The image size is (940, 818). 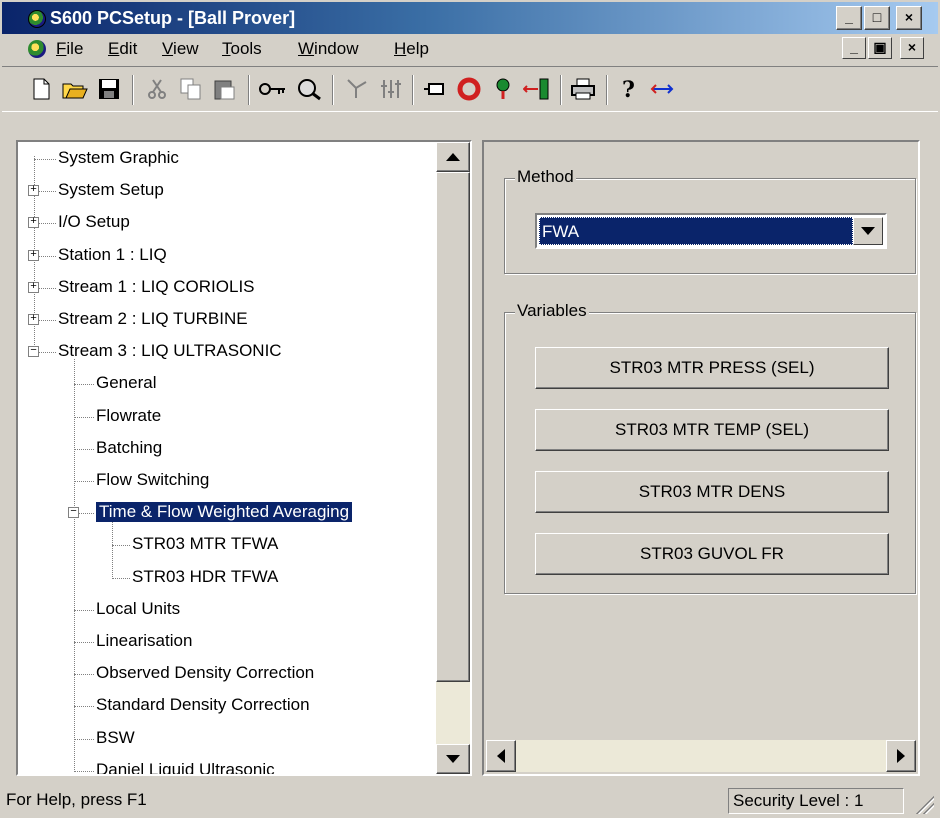 I want to click on tree-item: Batching, so click(x=227, y=449).